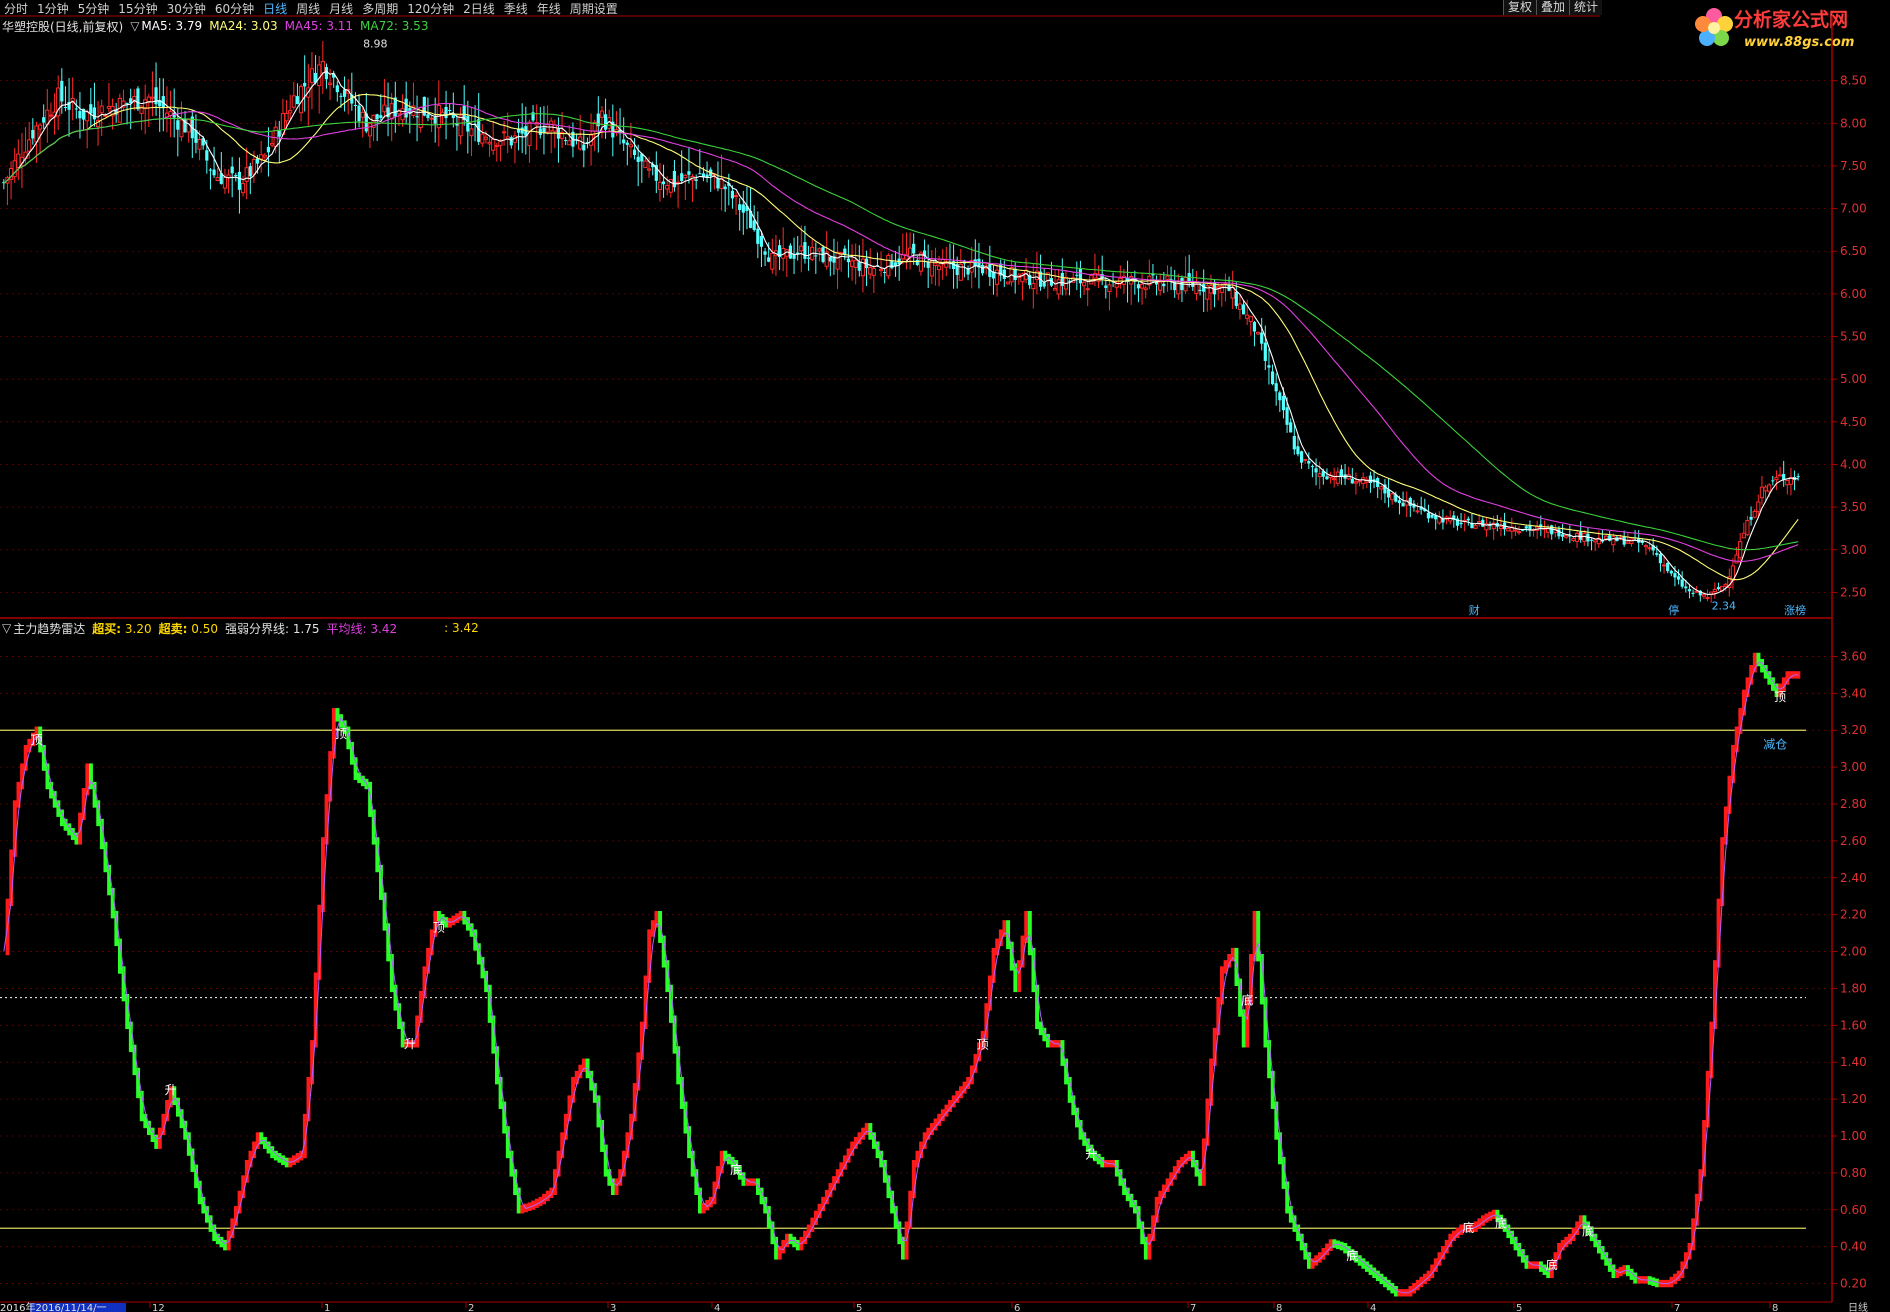 This screenshot has width=1890, height=1312. What do you see at coordinates (137, 8) in the screenshot?
I see `period-tab-3: 15分钟` at bounding box center [137, 8].